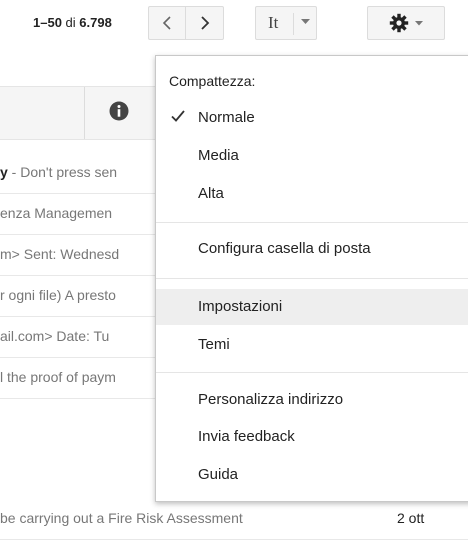  Describe the element at coordinates (119, 111) in the screenshot. I see `info-icon` at that location.